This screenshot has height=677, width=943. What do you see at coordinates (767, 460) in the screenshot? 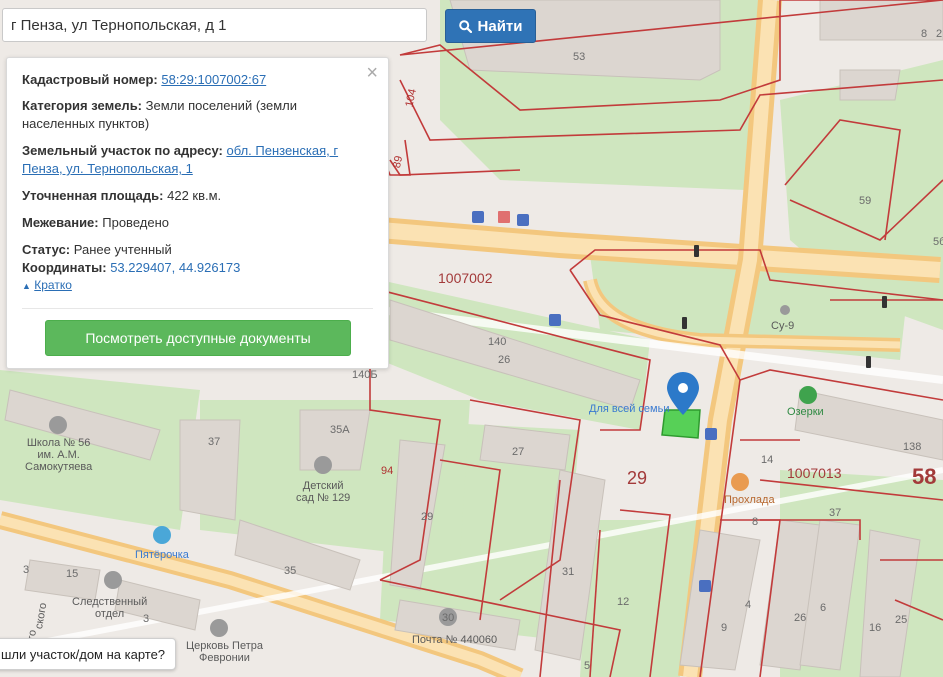
I see `building-number: 14` at bounding box center [767, 460].